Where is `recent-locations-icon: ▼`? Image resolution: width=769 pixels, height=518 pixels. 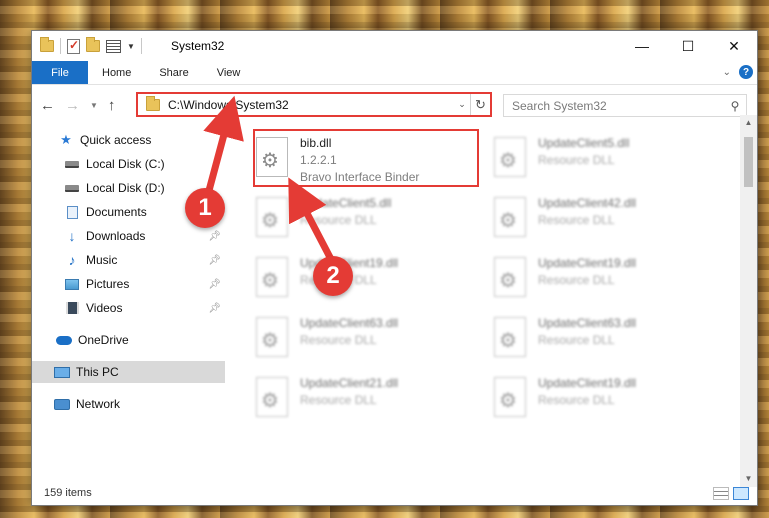
recent-locations-icon: ▼ is located at coordinates (94, 105).